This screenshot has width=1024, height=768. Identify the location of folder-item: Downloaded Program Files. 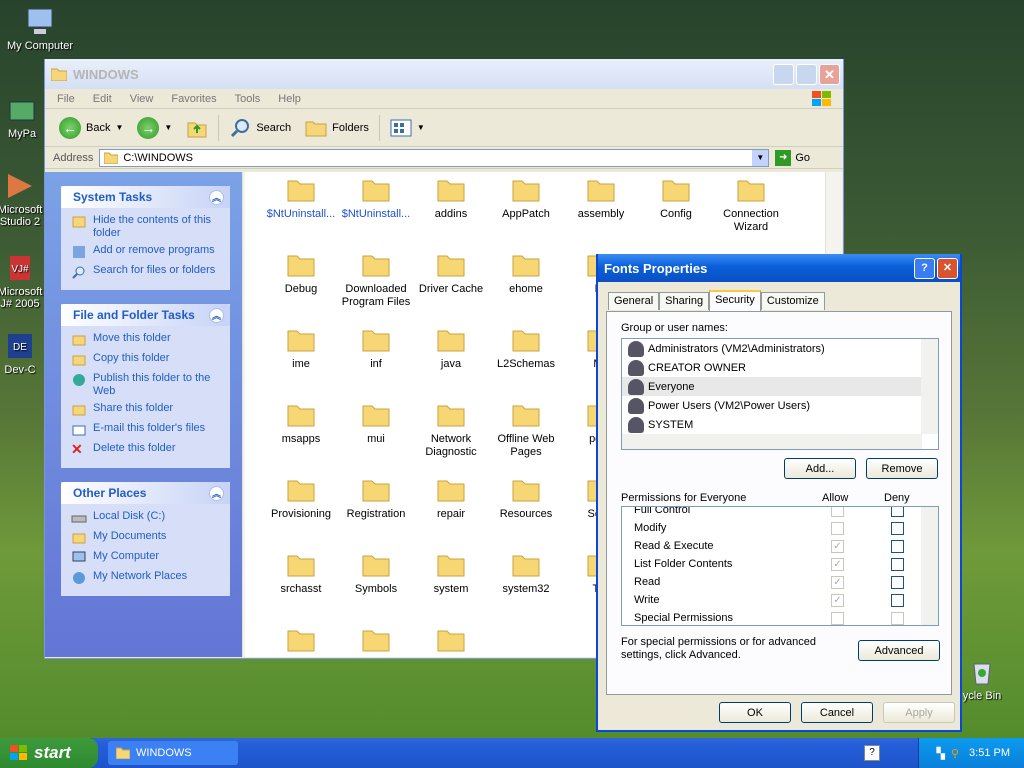
(376, 281).